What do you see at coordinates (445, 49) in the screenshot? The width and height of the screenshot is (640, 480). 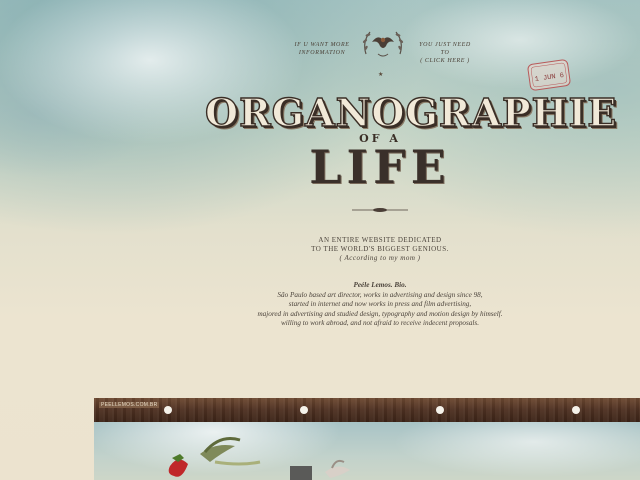 I see `click-here-line1: YOU JUST NEED TO` at bounding box center [445, 49].